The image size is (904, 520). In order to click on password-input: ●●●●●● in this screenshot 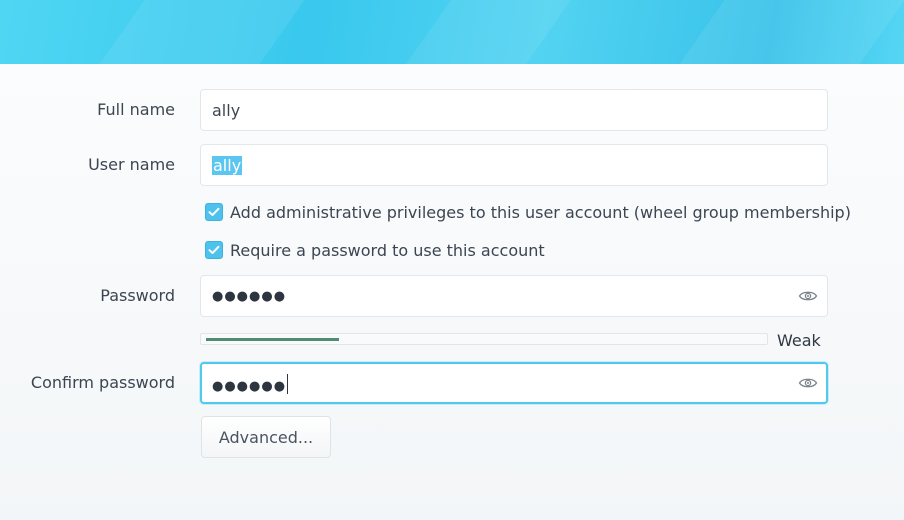, I will do `click(514, 296)`.